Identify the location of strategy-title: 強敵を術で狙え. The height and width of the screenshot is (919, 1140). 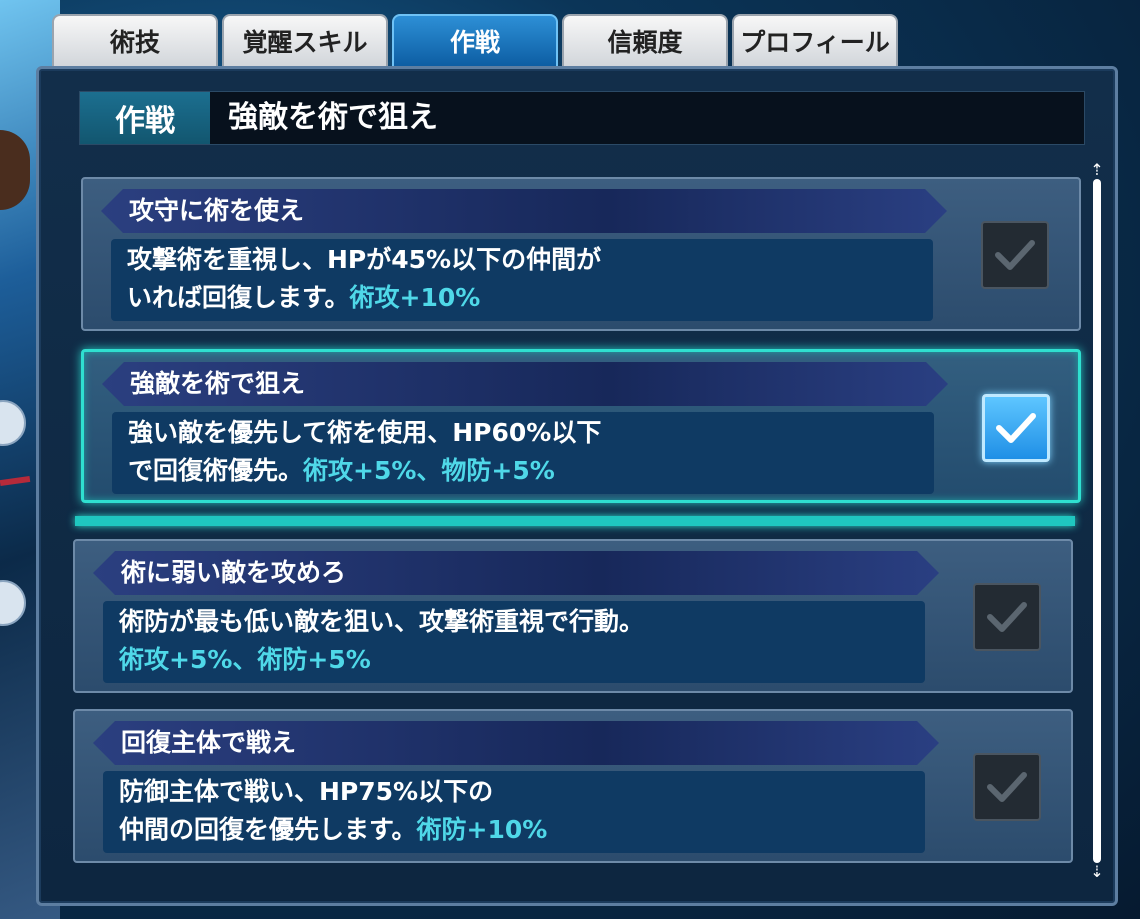
(525, 384).